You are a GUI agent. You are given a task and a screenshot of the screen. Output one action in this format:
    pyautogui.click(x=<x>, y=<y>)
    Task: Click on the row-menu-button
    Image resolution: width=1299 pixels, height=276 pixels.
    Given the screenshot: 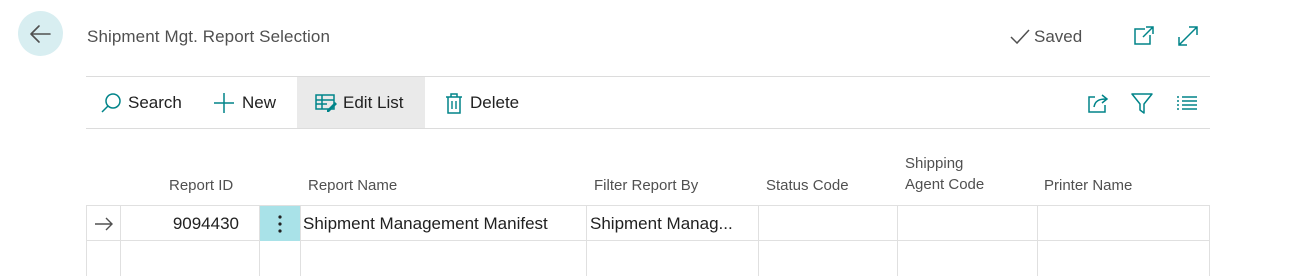 What is the action you would take?
    pyautogui.click(x=280, y=223)
    